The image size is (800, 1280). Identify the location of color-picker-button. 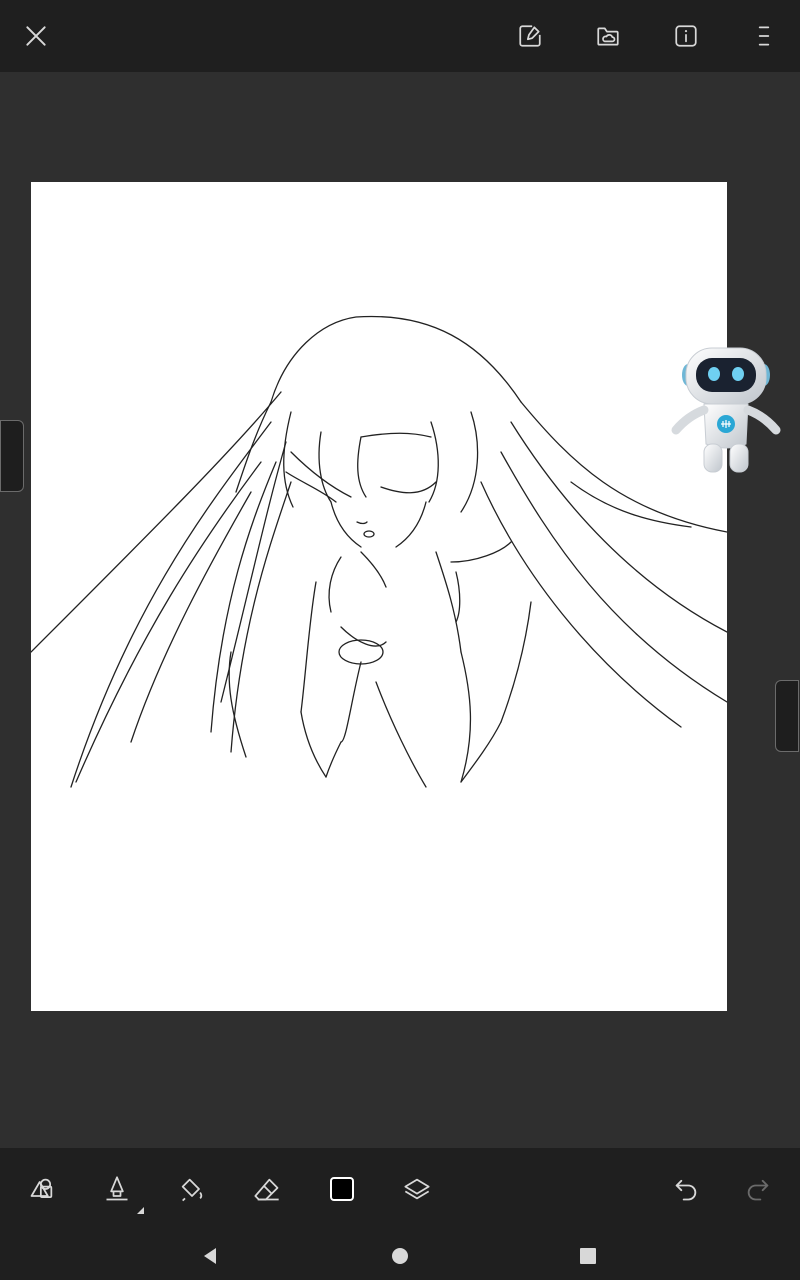
(342, 1189).